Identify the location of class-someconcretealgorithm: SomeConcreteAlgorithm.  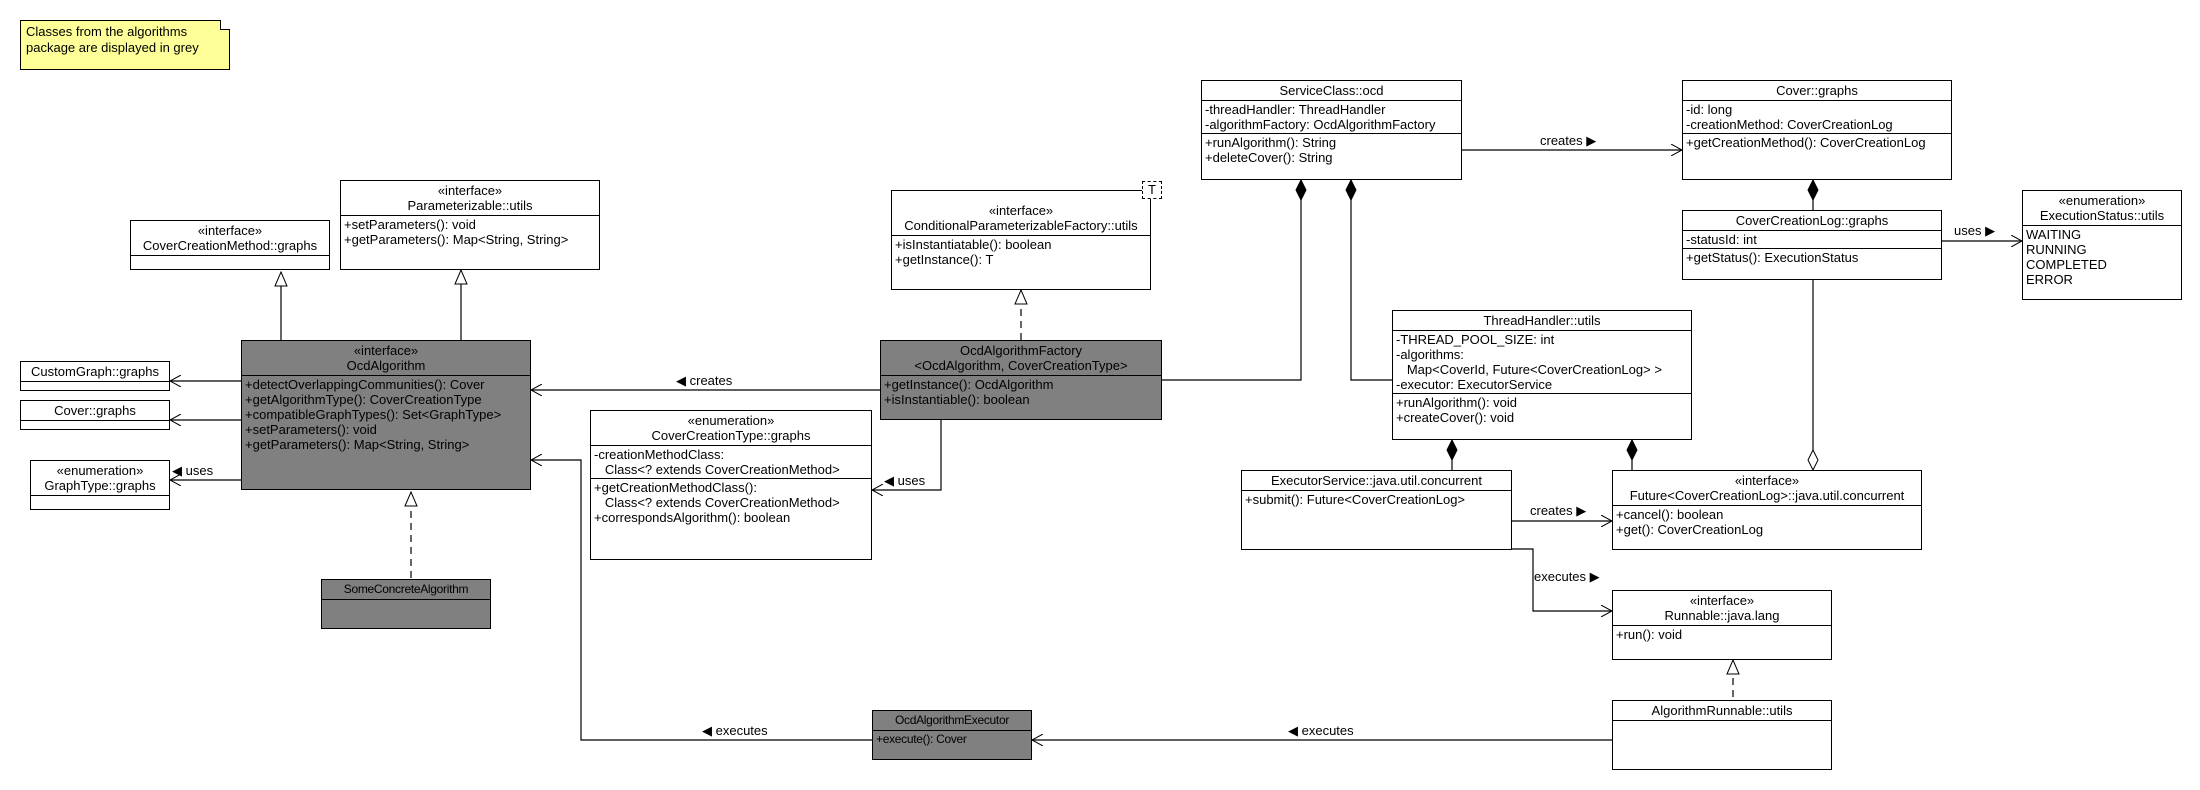
(406, 604).